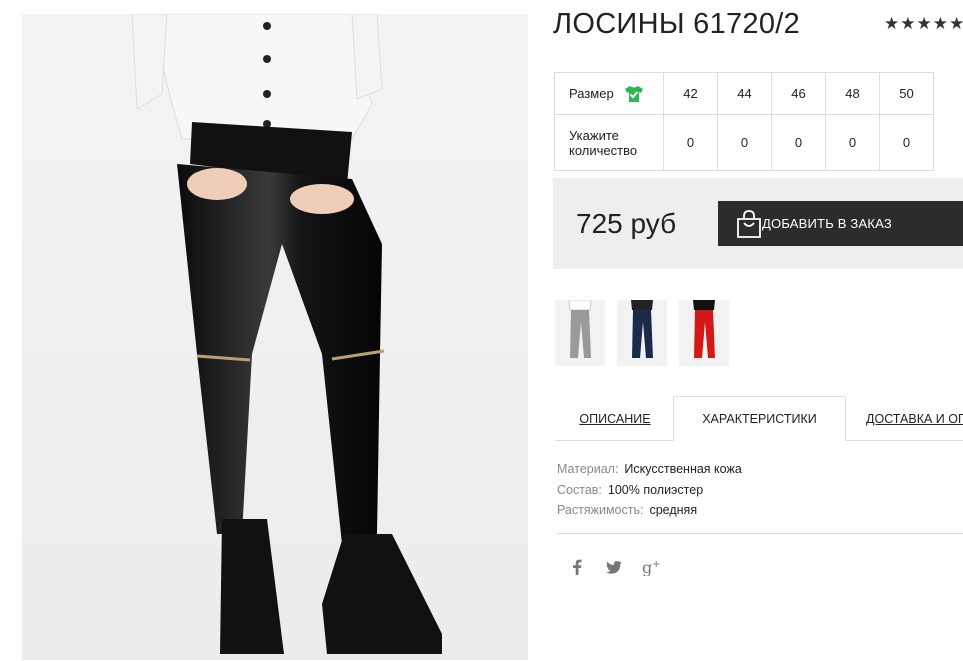 The width and height of the screenshot is (963, 661). I want to click on characteristic-key: Материал:, so click(588, 469).